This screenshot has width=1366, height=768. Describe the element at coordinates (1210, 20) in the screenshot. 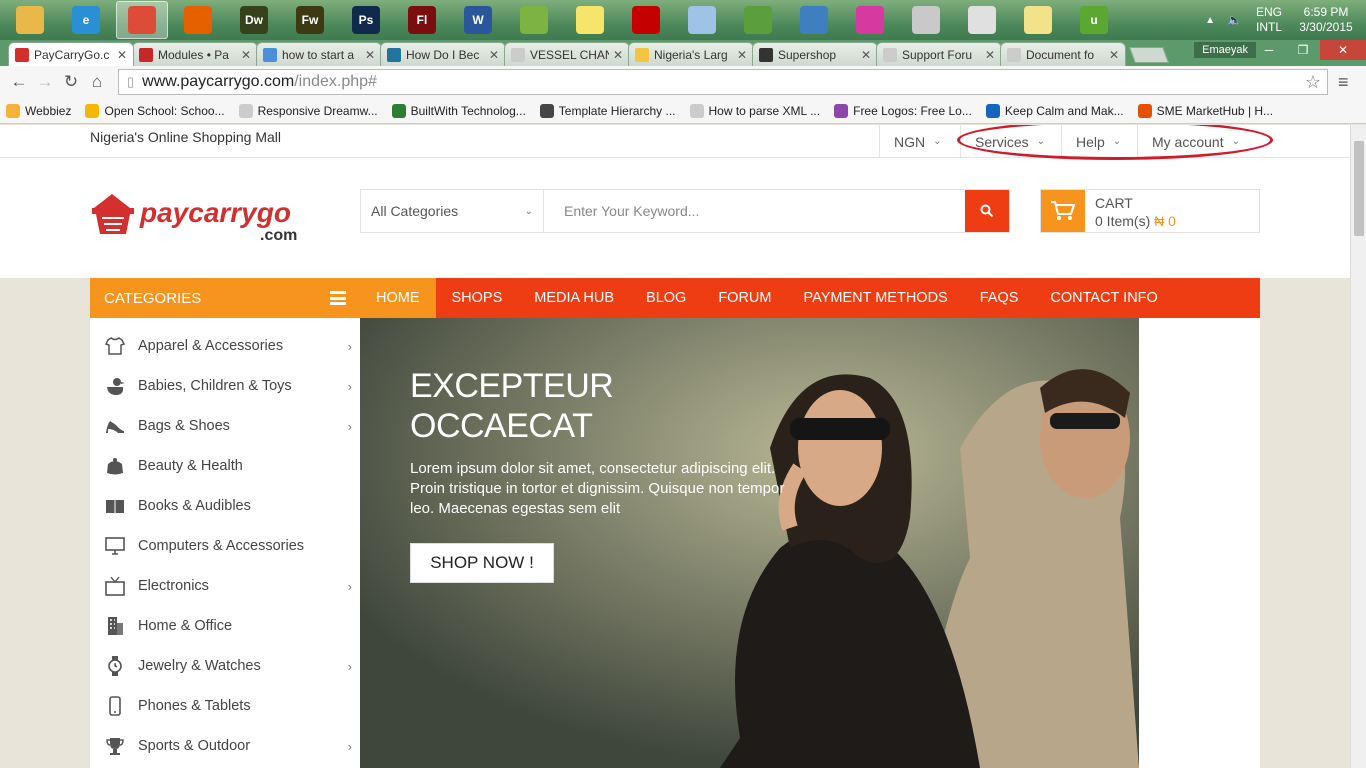

I see `tray-chevron-icon: ▲` at that location.